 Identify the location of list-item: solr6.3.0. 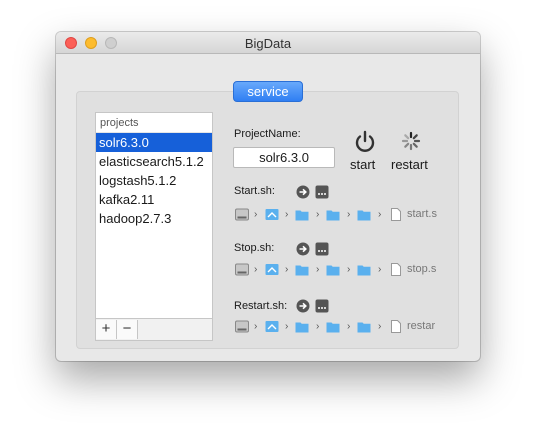
(154, 142).